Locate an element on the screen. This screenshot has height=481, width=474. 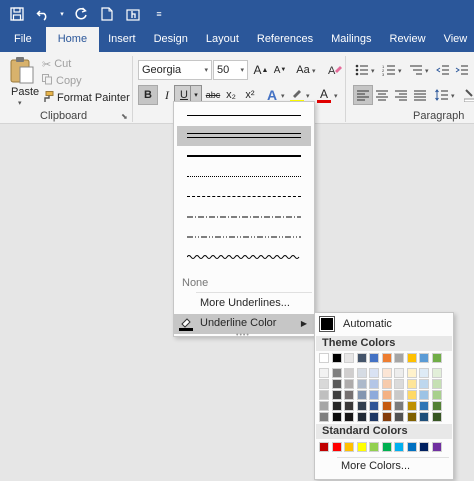
underline-style-dot-dot-dash is located at coordinates (244, 238).